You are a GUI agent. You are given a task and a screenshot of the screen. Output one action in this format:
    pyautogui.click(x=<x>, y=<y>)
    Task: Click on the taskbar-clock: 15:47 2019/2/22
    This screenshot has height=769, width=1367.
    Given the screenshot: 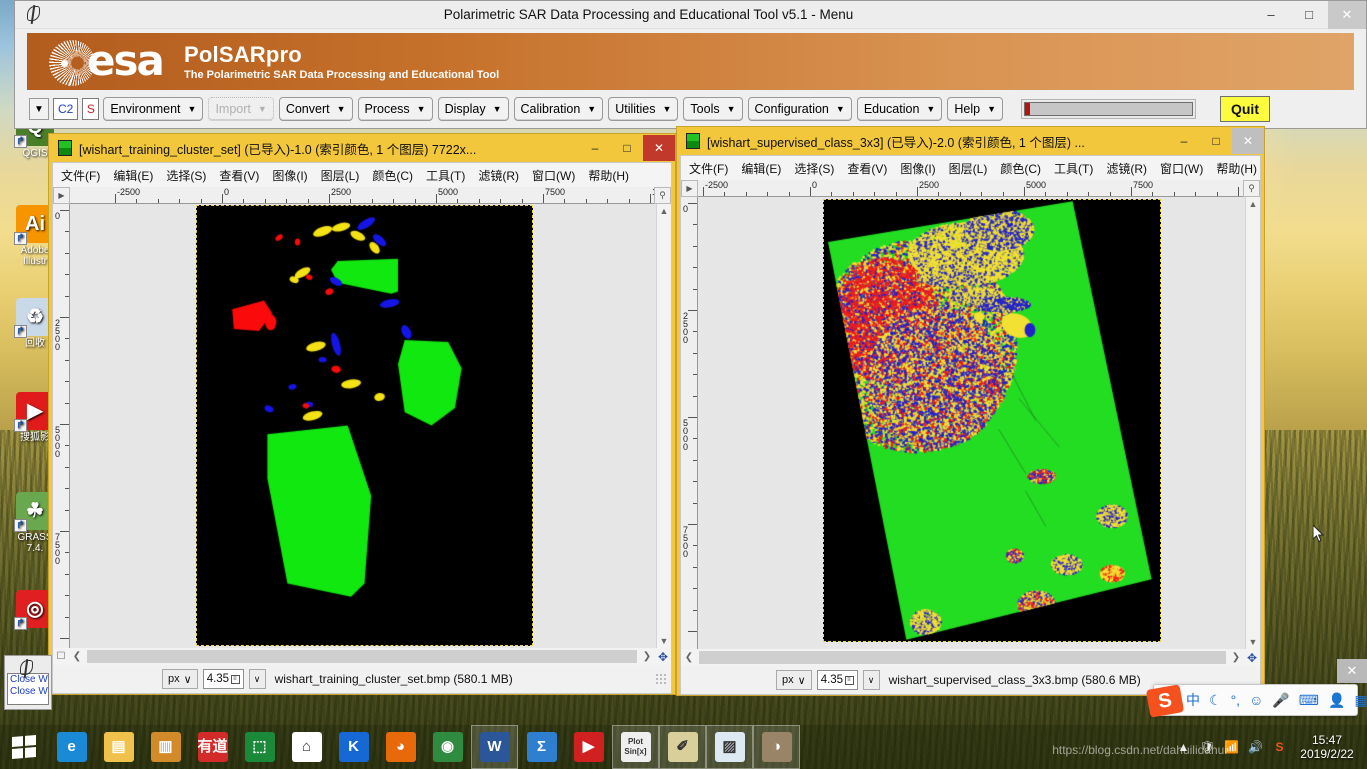 What is the action you would take?
    pyautogui.click(x=1327, y=747)
    